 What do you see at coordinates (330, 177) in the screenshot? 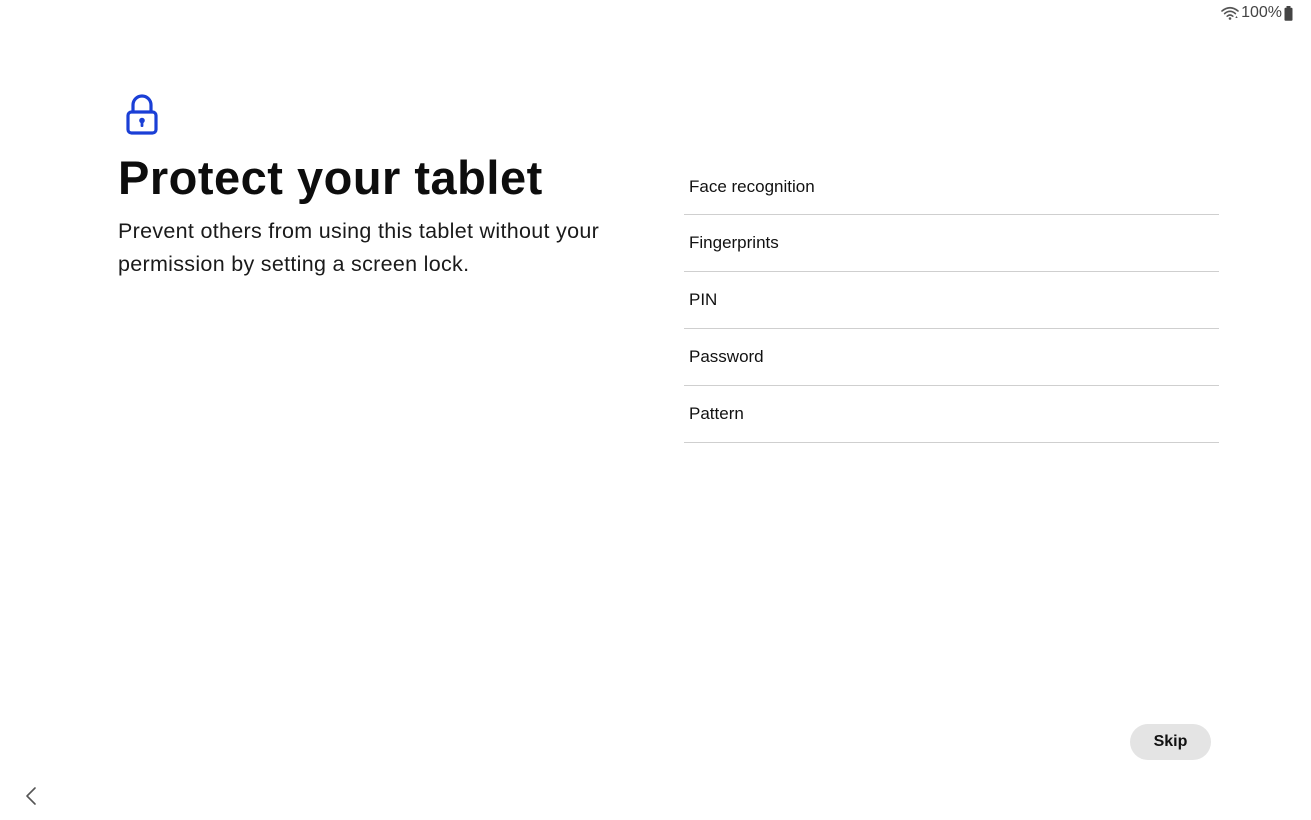
I see `page-title: Protect your tablet` at bounding box center [330, 177].